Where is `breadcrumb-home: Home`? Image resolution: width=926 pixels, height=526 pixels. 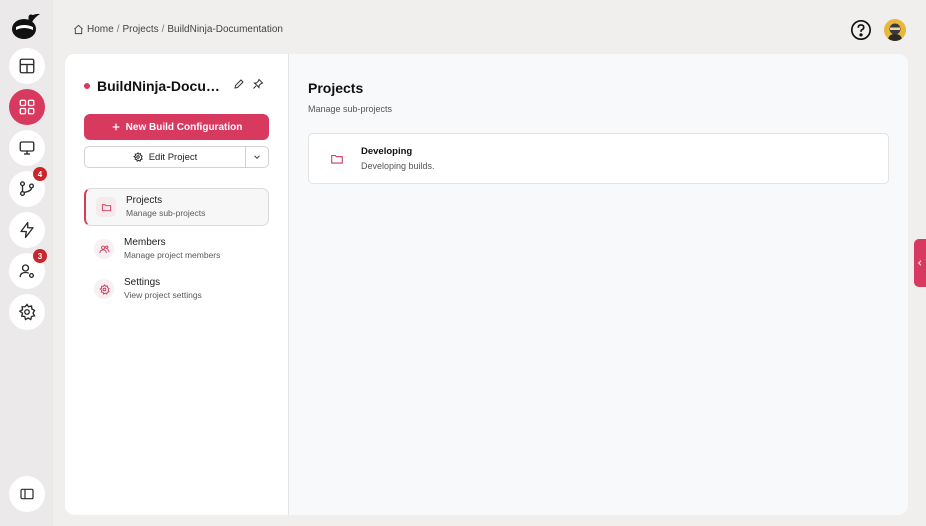 breadcrumb-home: Home is located at coordinates (100, 29).